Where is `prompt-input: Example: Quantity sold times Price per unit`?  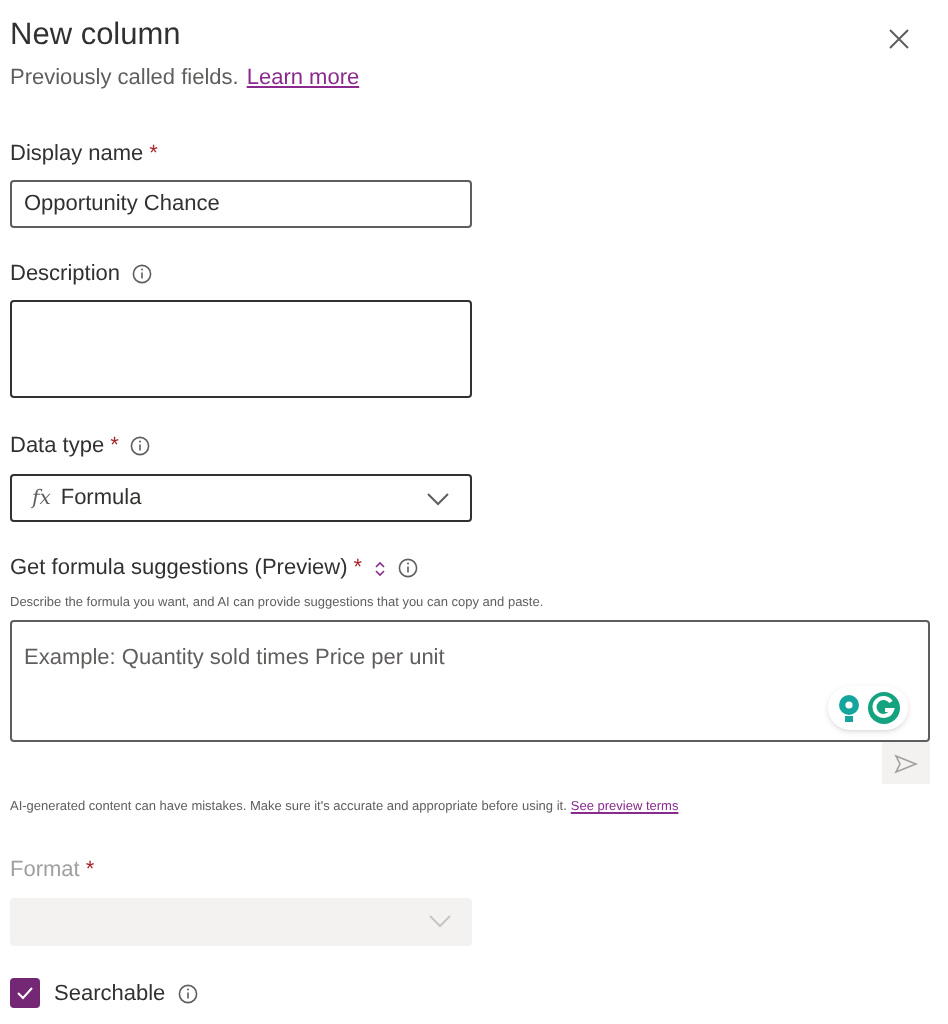
prompt-input: Example: Quantity sold times Price per unit is located at coordinates (444, 659).